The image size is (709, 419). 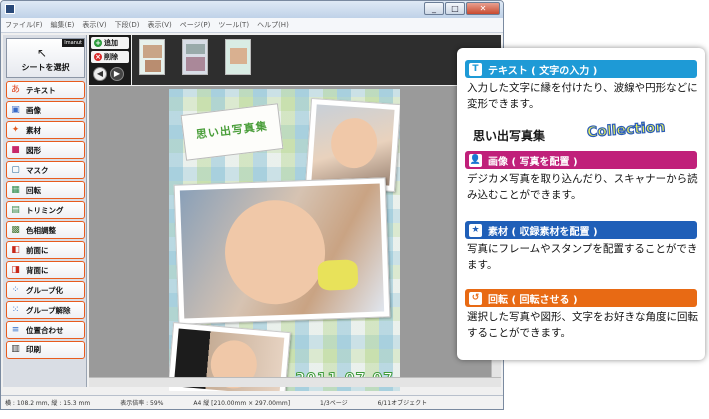 What do you see at coordinates (232, 130) in the screenshot?
I see `note-title-text: 思い出写真集` at bounding box center [232, 130].